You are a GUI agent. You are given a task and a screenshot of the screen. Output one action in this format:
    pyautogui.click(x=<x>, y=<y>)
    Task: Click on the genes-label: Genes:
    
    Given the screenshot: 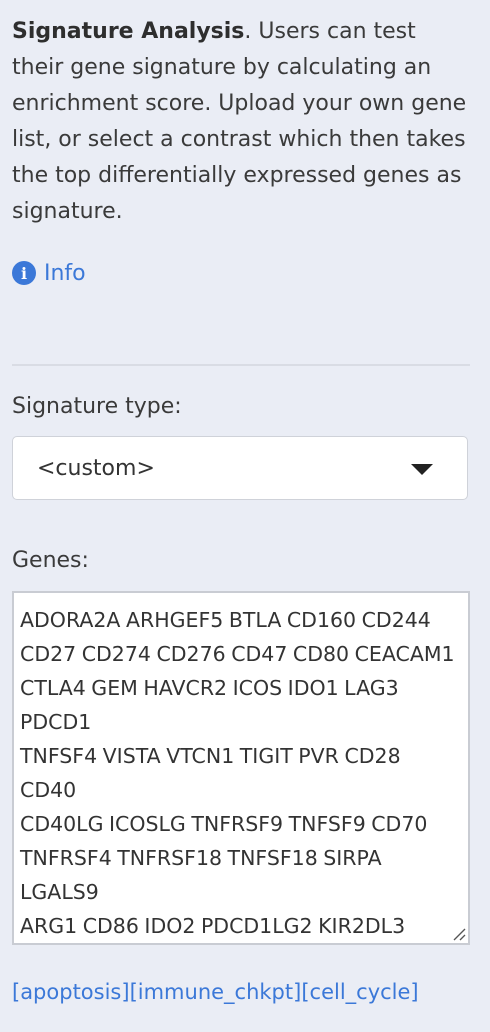 What is the action you would take?
    pyautogui.click(x=50, y=560)
    